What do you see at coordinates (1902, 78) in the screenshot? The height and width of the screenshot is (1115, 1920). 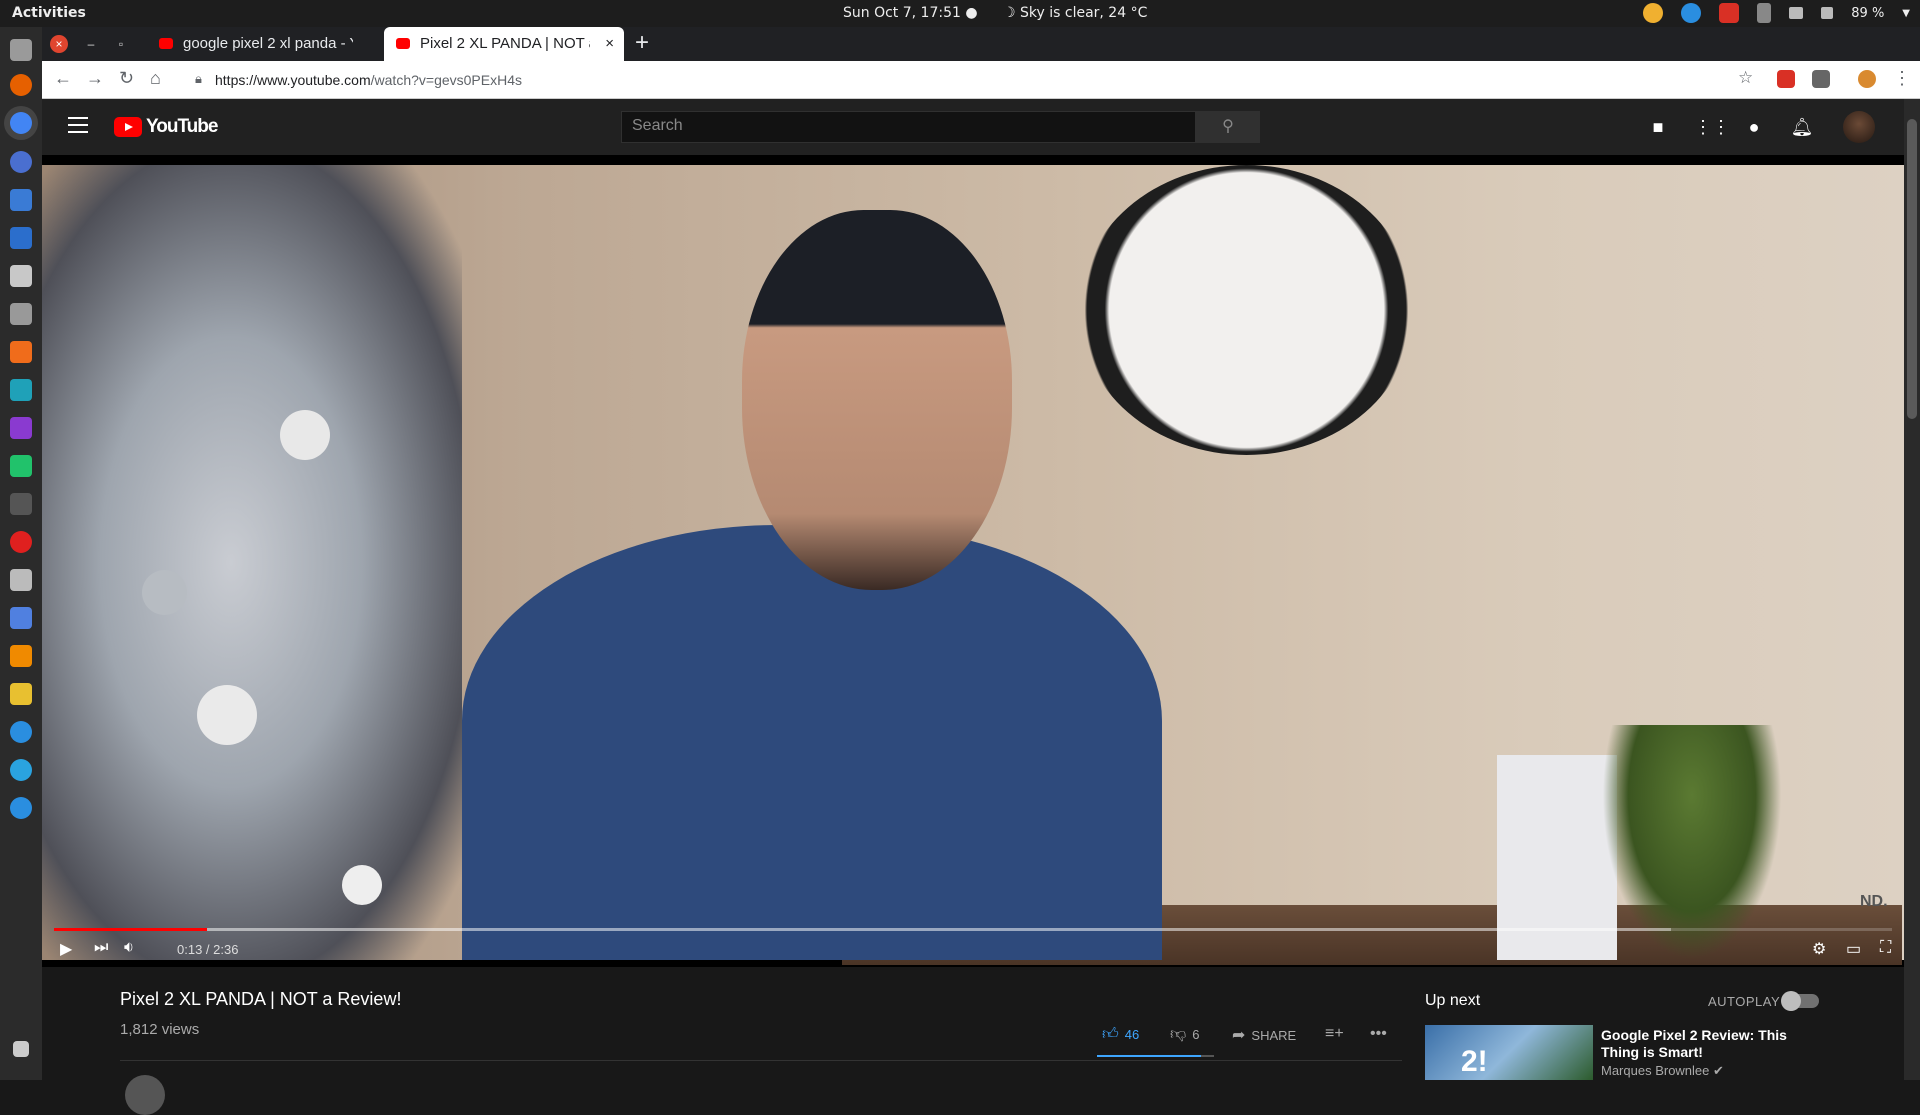 I see `browser-menu-icon: ⋮` at bounding box center [1902, 78].